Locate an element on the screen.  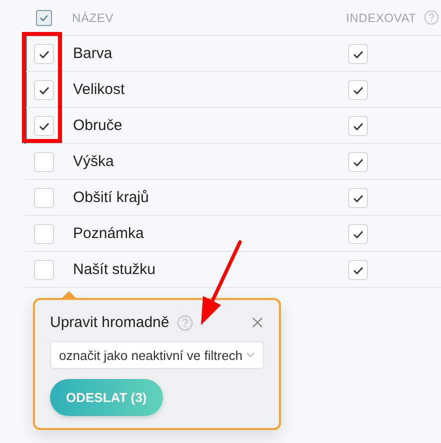
table-row: Výška is located at coordinates (232, 162).